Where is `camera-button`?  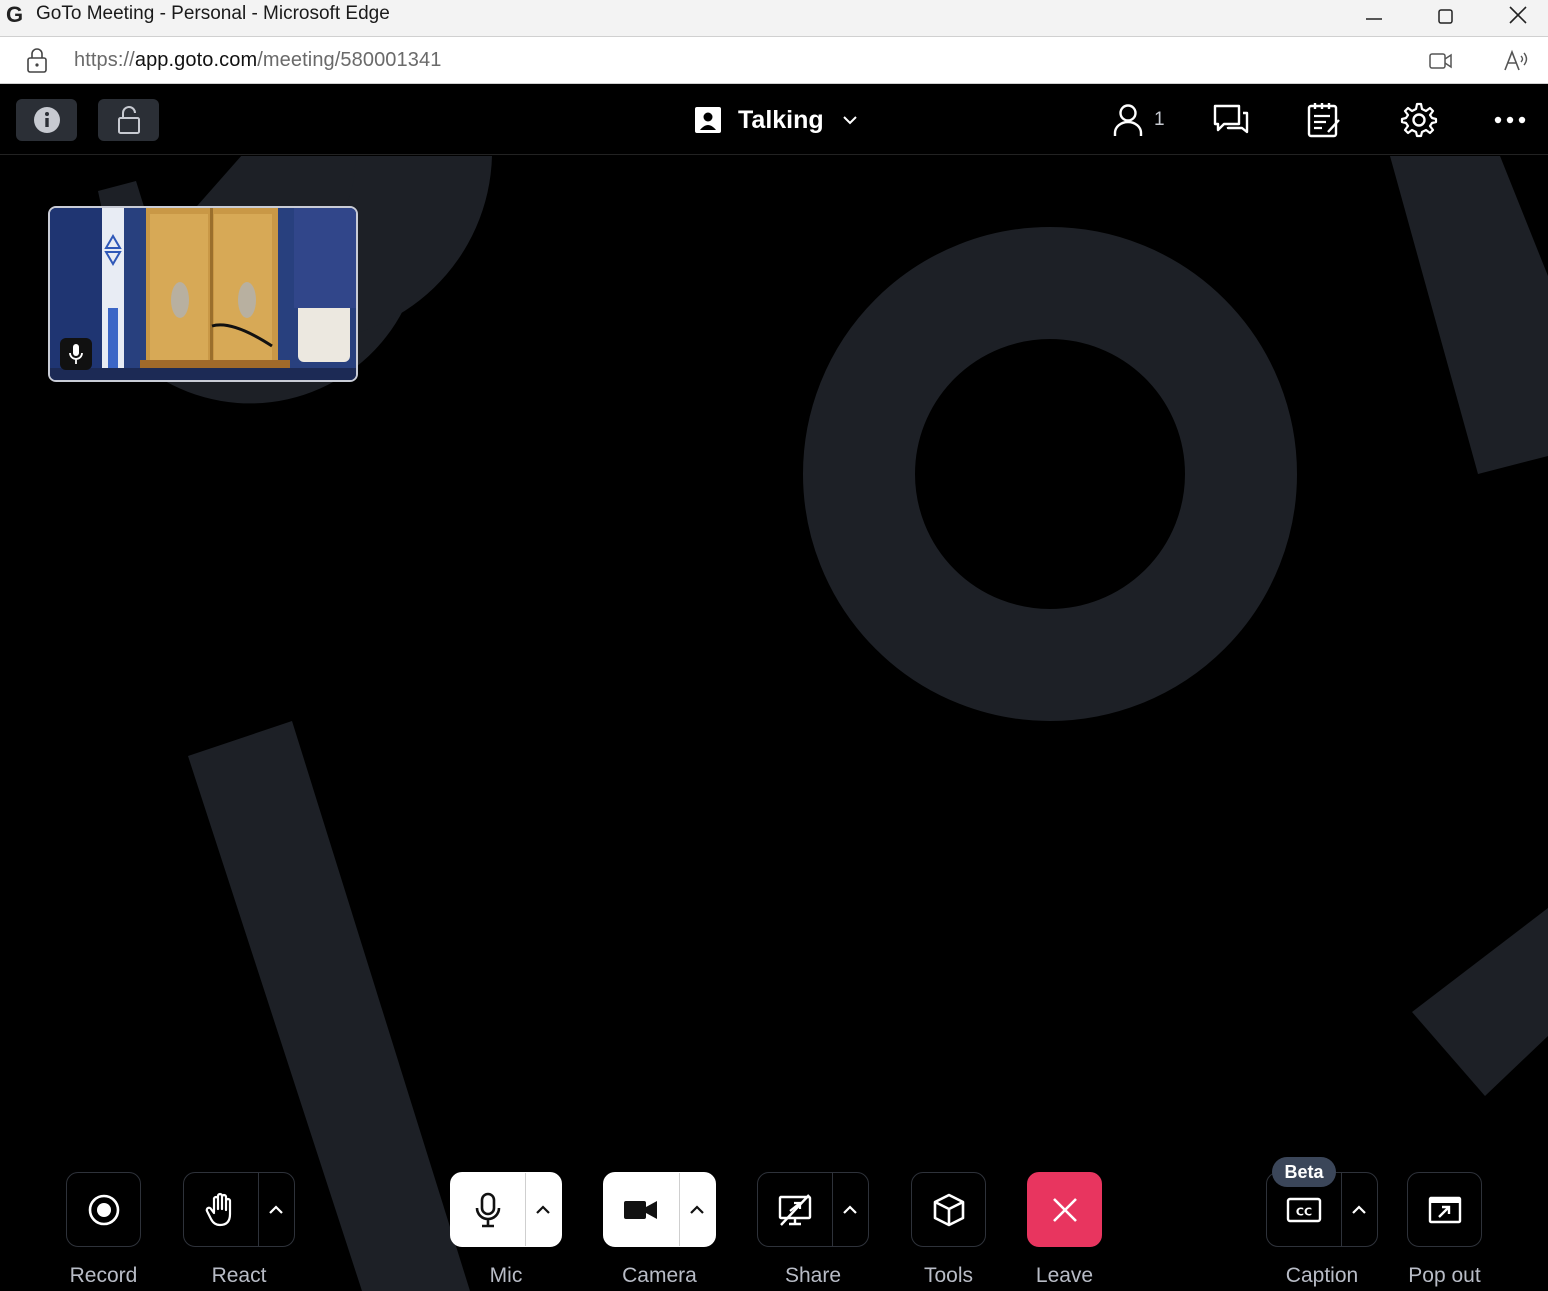
camera-button is located at coordinates (641, 1209).